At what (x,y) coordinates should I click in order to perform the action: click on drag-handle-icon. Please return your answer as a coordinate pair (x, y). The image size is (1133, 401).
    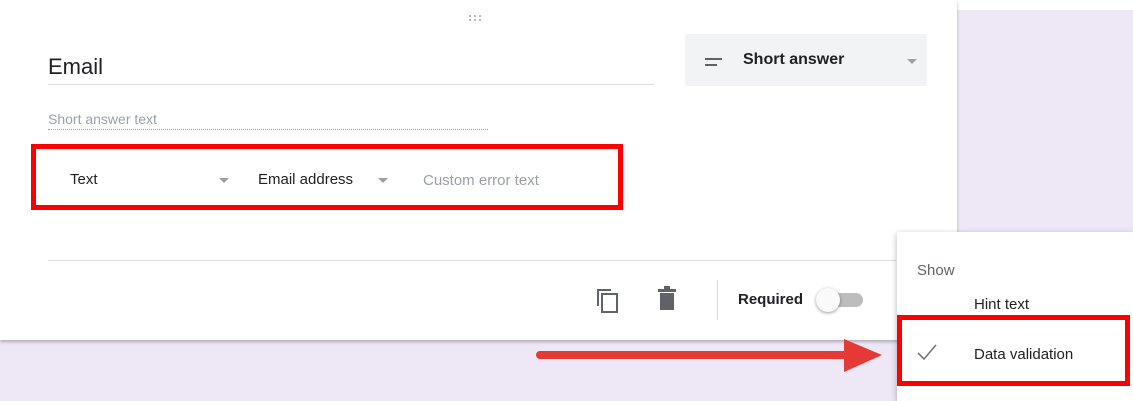
    Looking at the image, I should click on (475, 18).